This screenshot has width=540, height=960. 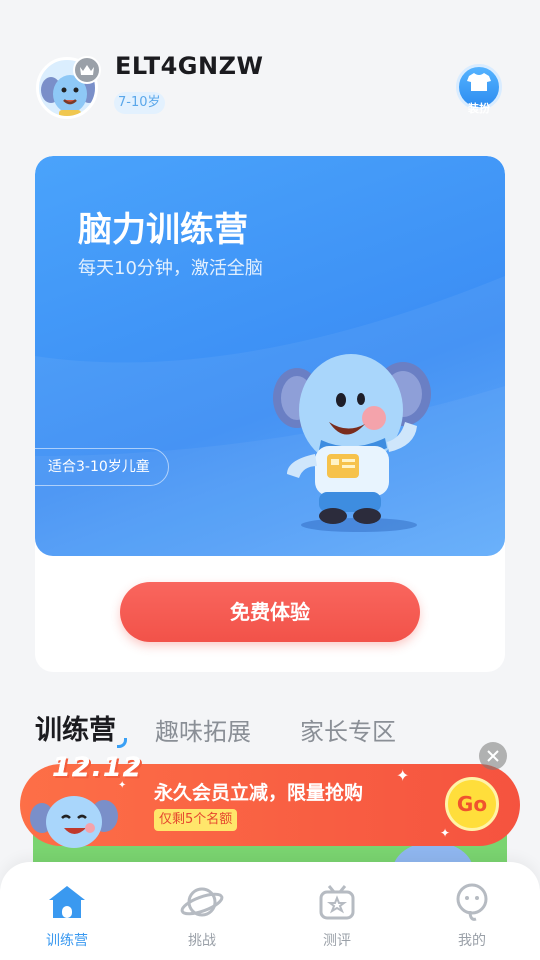 I want to click on crown-icon, so click(x=87, y=70).